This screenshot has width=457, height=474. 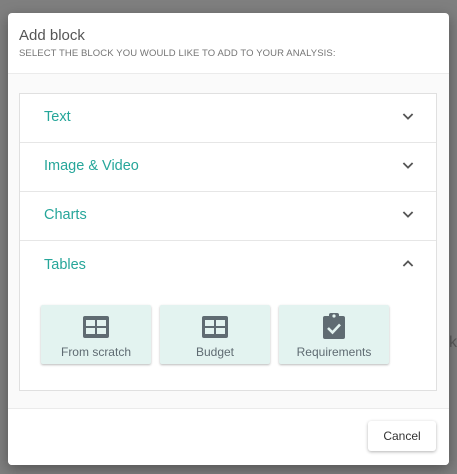 I want to click on tile-label: Requirements, so click(x=334, y=352).